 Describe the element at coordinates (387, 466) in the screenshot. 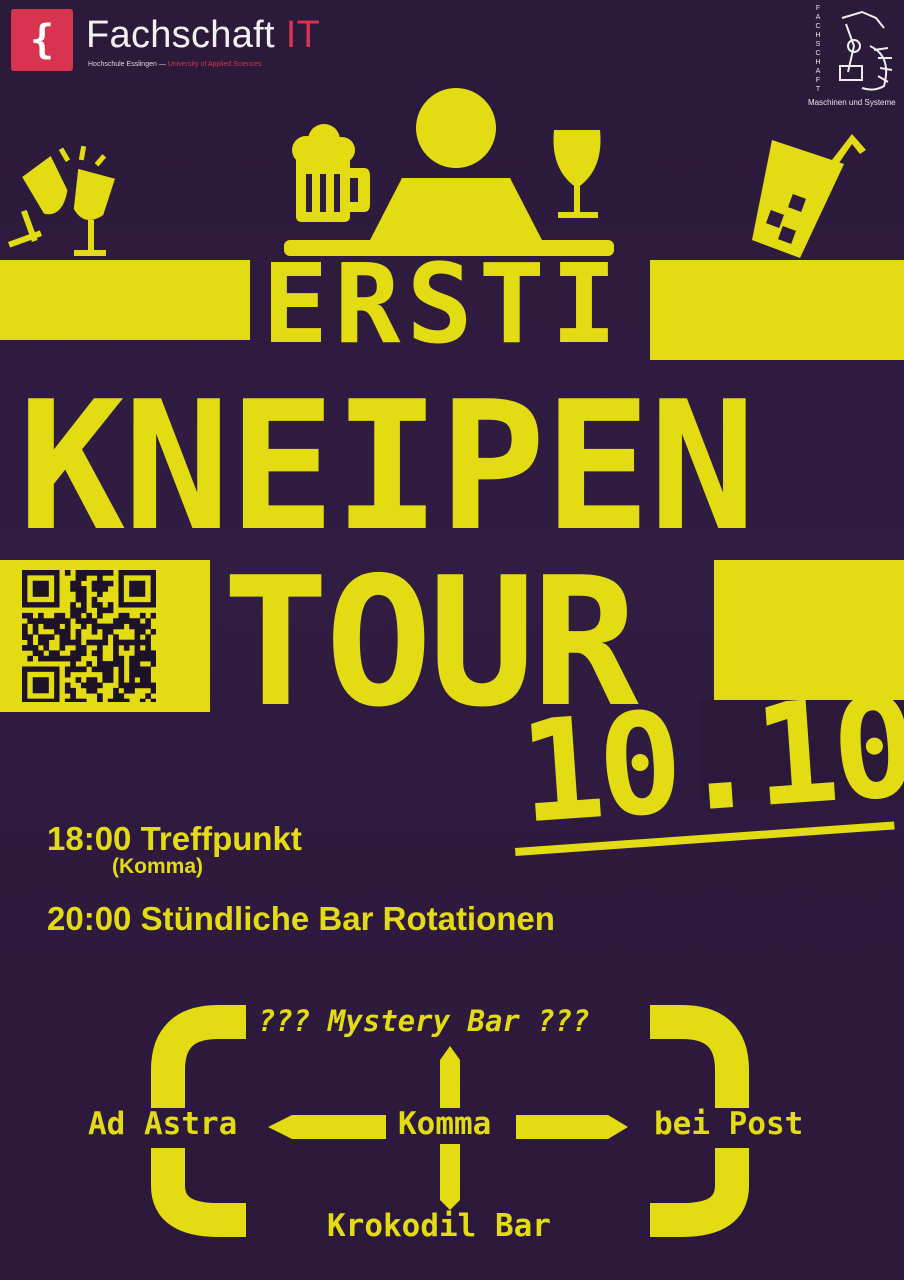

I see `title-kneipen: KNEIPEN` at that location.